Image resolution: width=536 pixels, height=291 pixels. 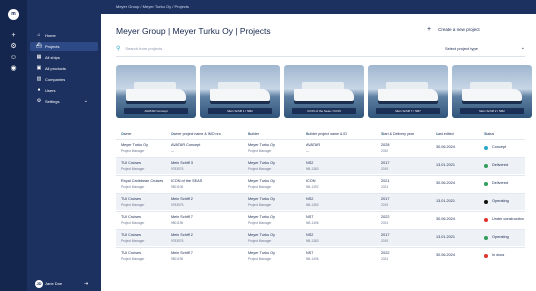 I want to click on project-type-select: Select project type ⌄, so click(x=485, y=48).